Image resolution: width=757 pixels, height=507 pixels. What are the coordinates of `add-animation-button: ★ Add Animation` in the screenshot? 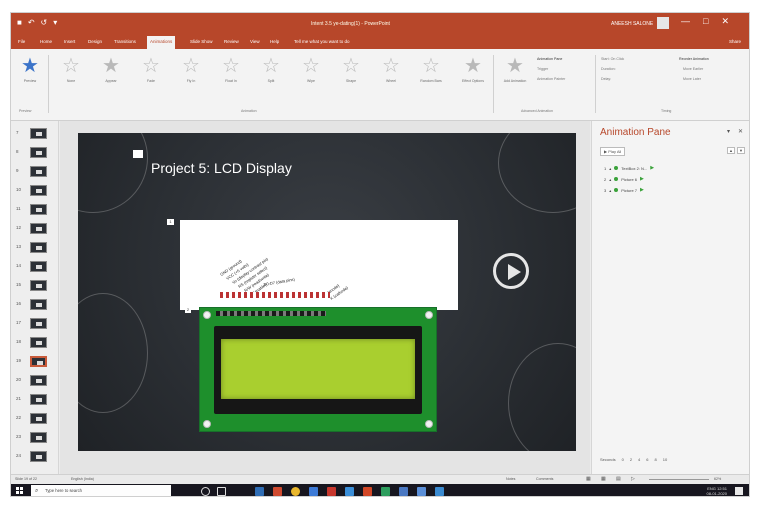 It's located at (515, 76).